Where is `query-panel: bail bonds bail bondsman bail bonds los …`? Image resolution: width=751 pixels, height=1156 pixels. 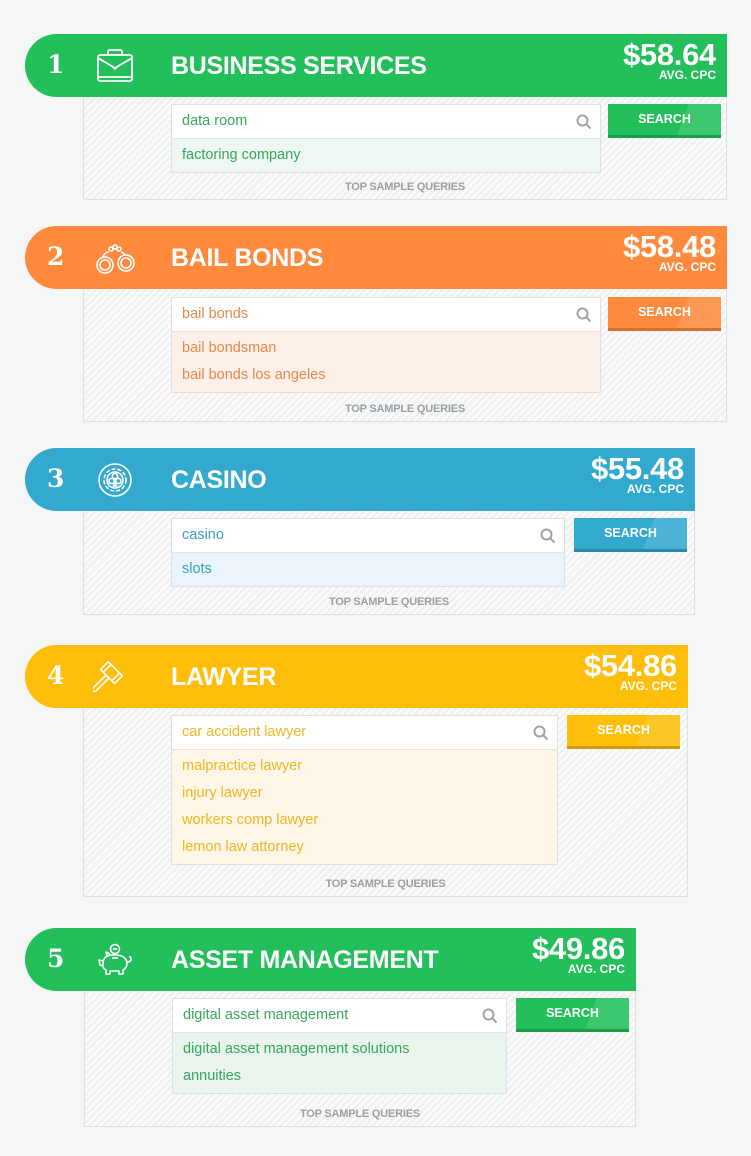
query-panel: bail bonds bail bondsman bail bonds los … is located at coordinates (405, 356).